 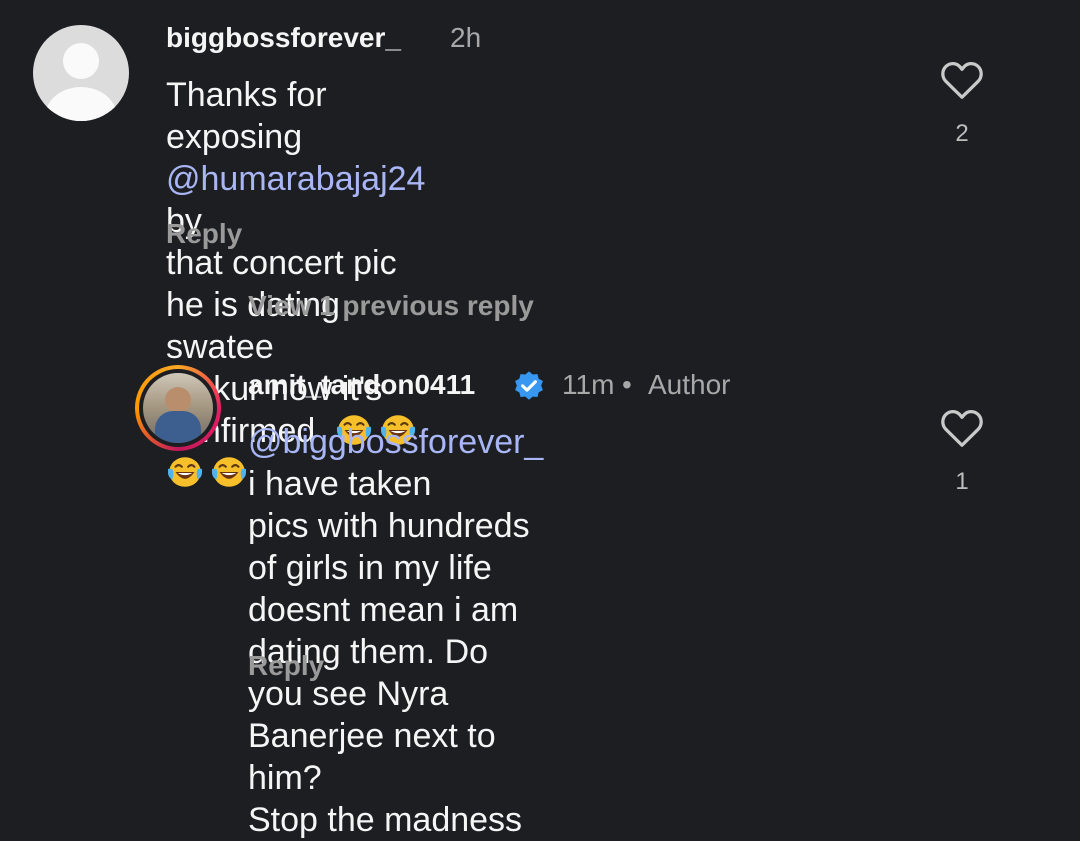 What do you see at coordinates (178, 400) in the screenshot?
I see `avatar-person-head` at bounding box center [178, 400].